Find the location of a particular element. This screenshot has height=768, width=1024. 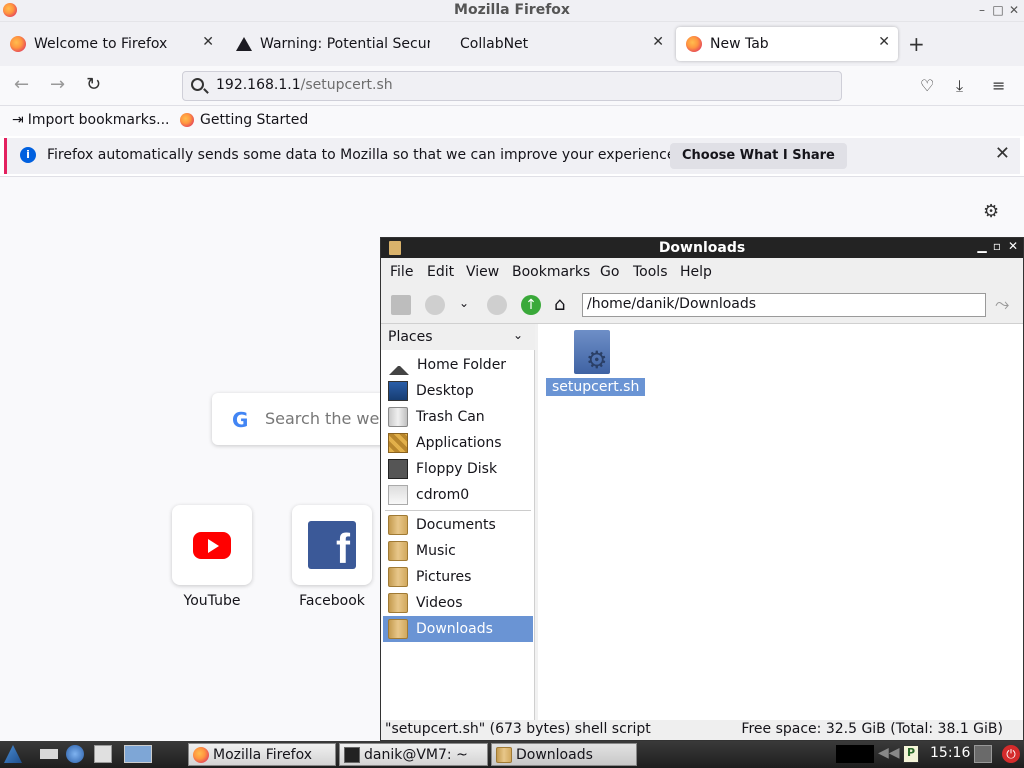

new-tab-icon is located at coordinates (401, 305).